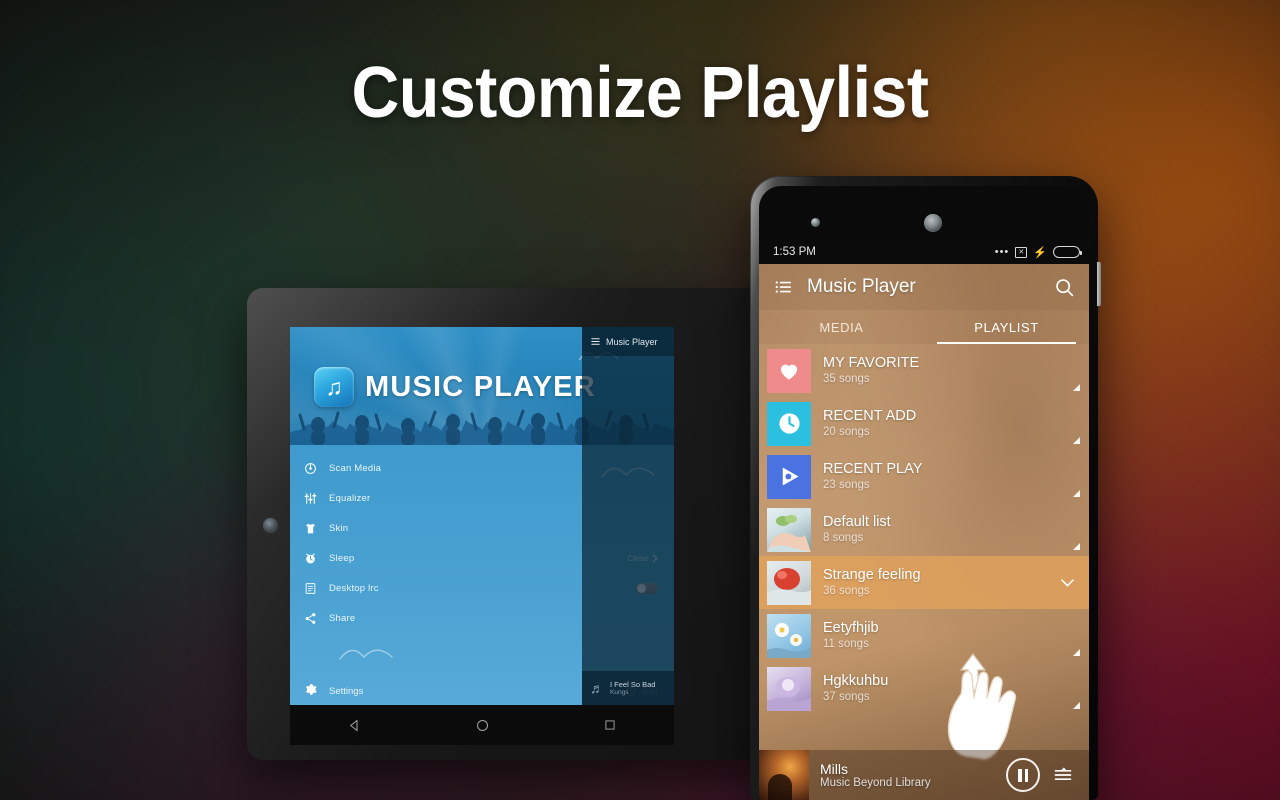 Image resolution: width=1280 pixels, height=800 pixels. I want to click on lyrics-icon, so click(314, 588).